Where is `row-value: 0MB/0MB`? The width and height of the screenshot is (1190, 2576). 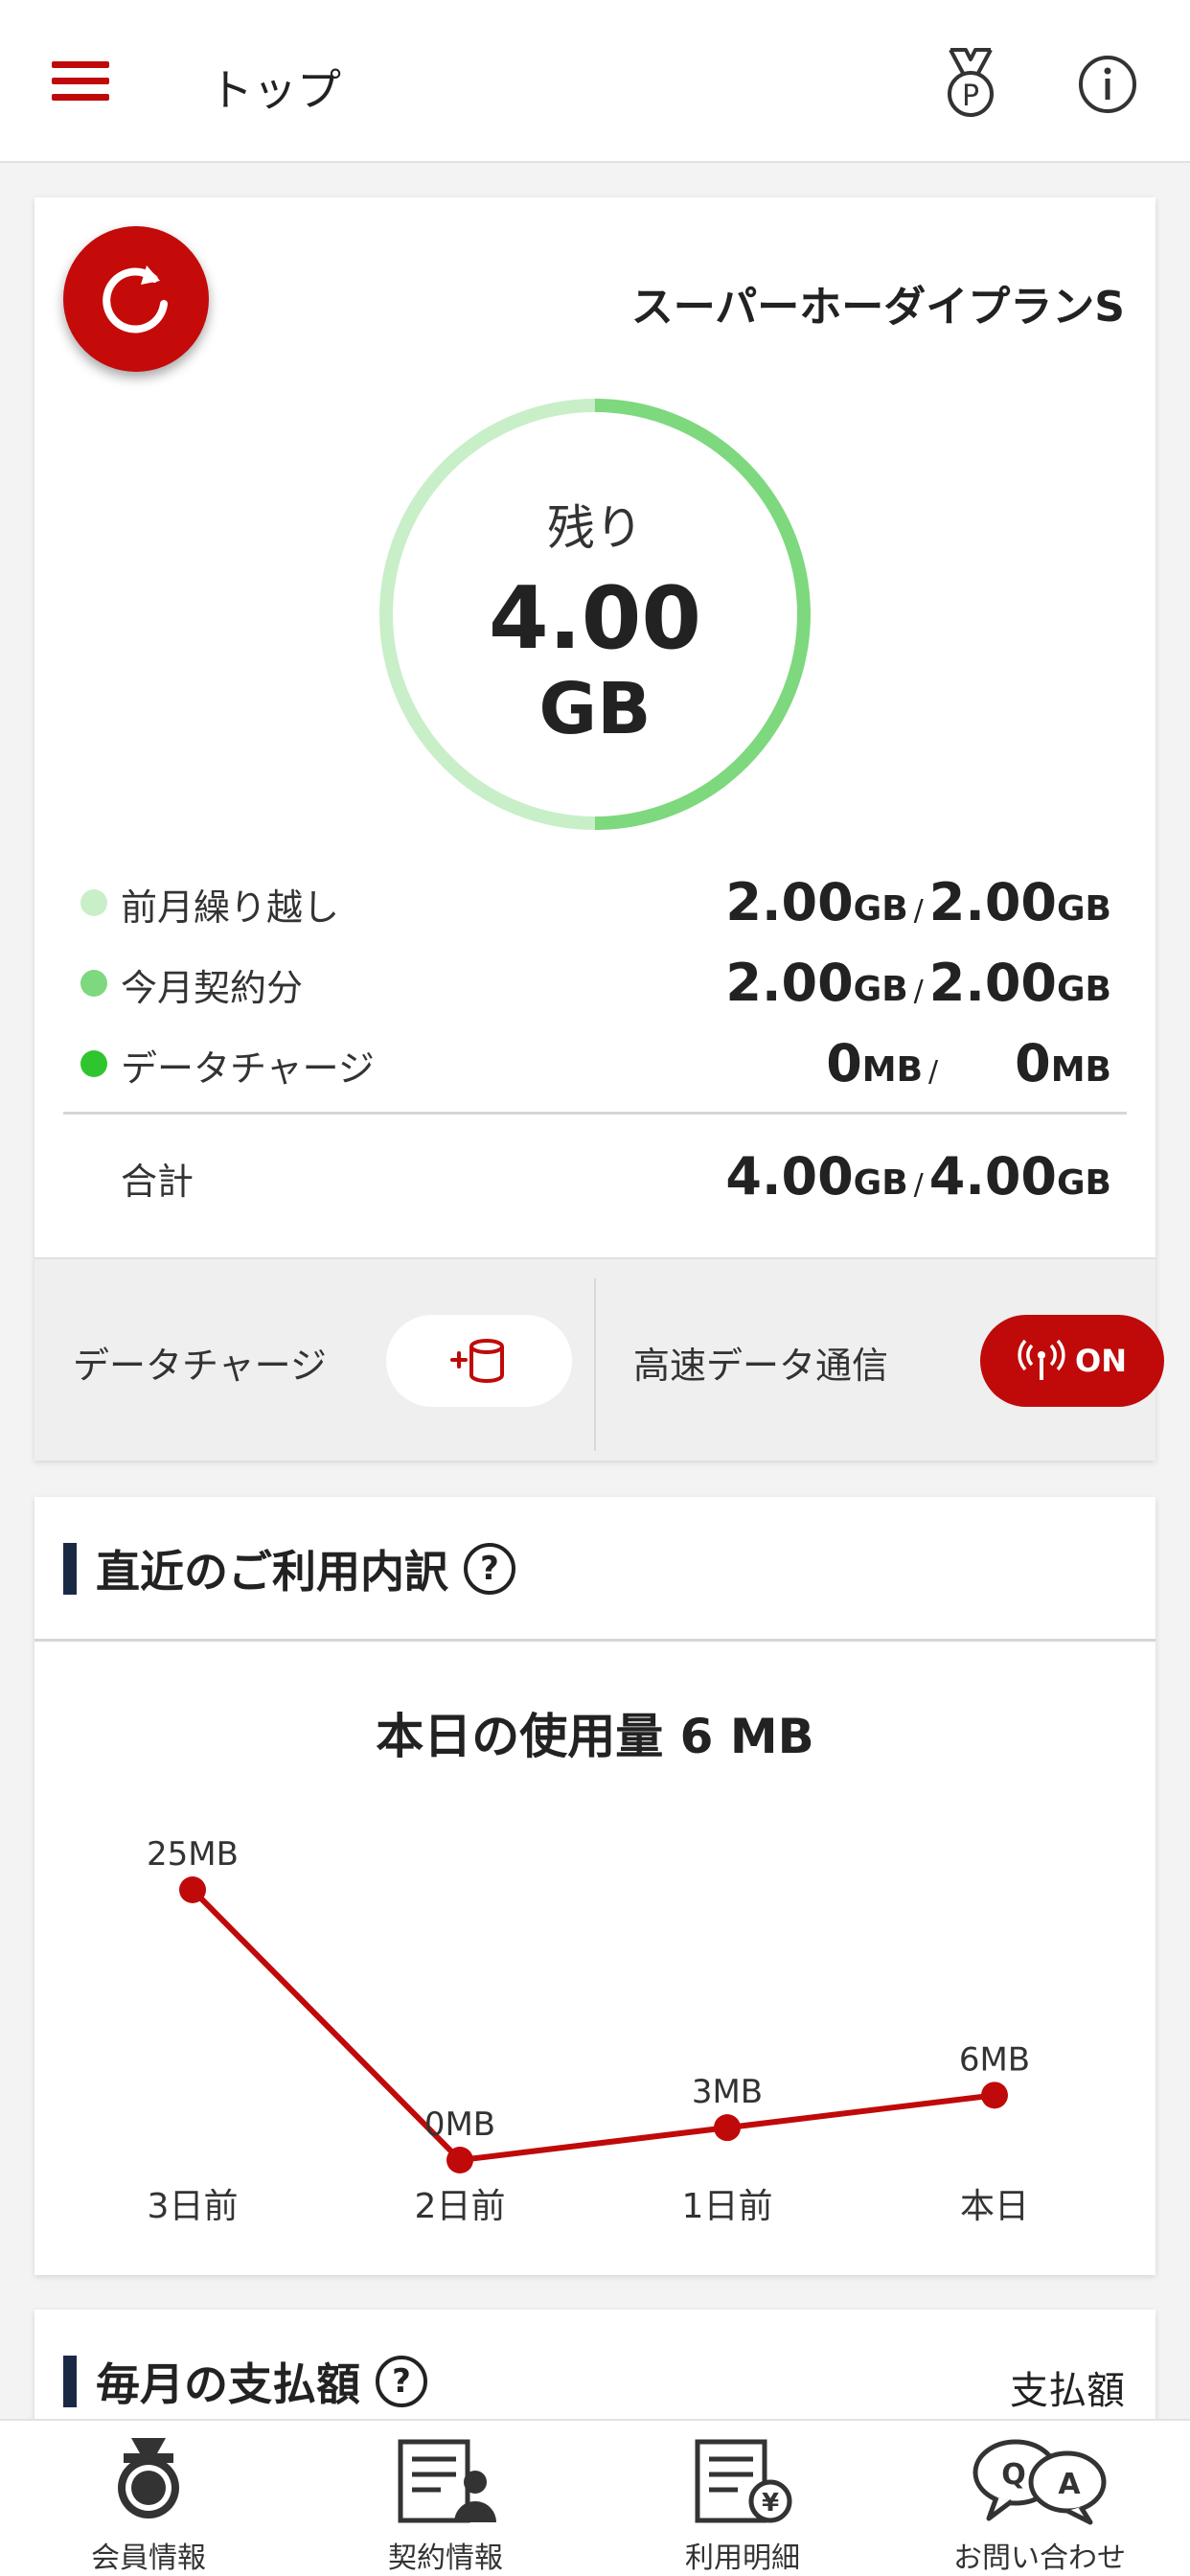
row-value: 0MB/0MB is located at coordinates (968, 1063).